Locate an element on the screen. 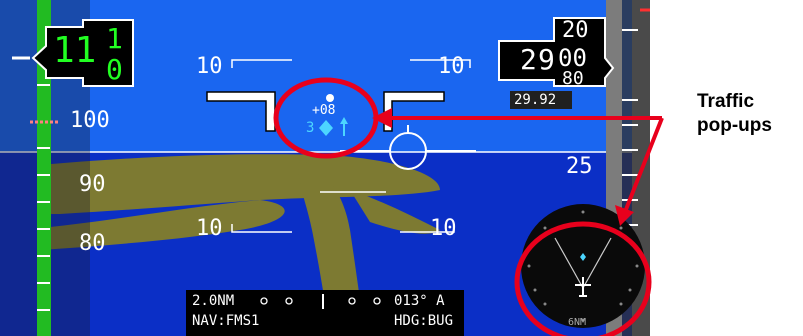  callout-line-2: pop-ups is located at coordinates (734, 125).